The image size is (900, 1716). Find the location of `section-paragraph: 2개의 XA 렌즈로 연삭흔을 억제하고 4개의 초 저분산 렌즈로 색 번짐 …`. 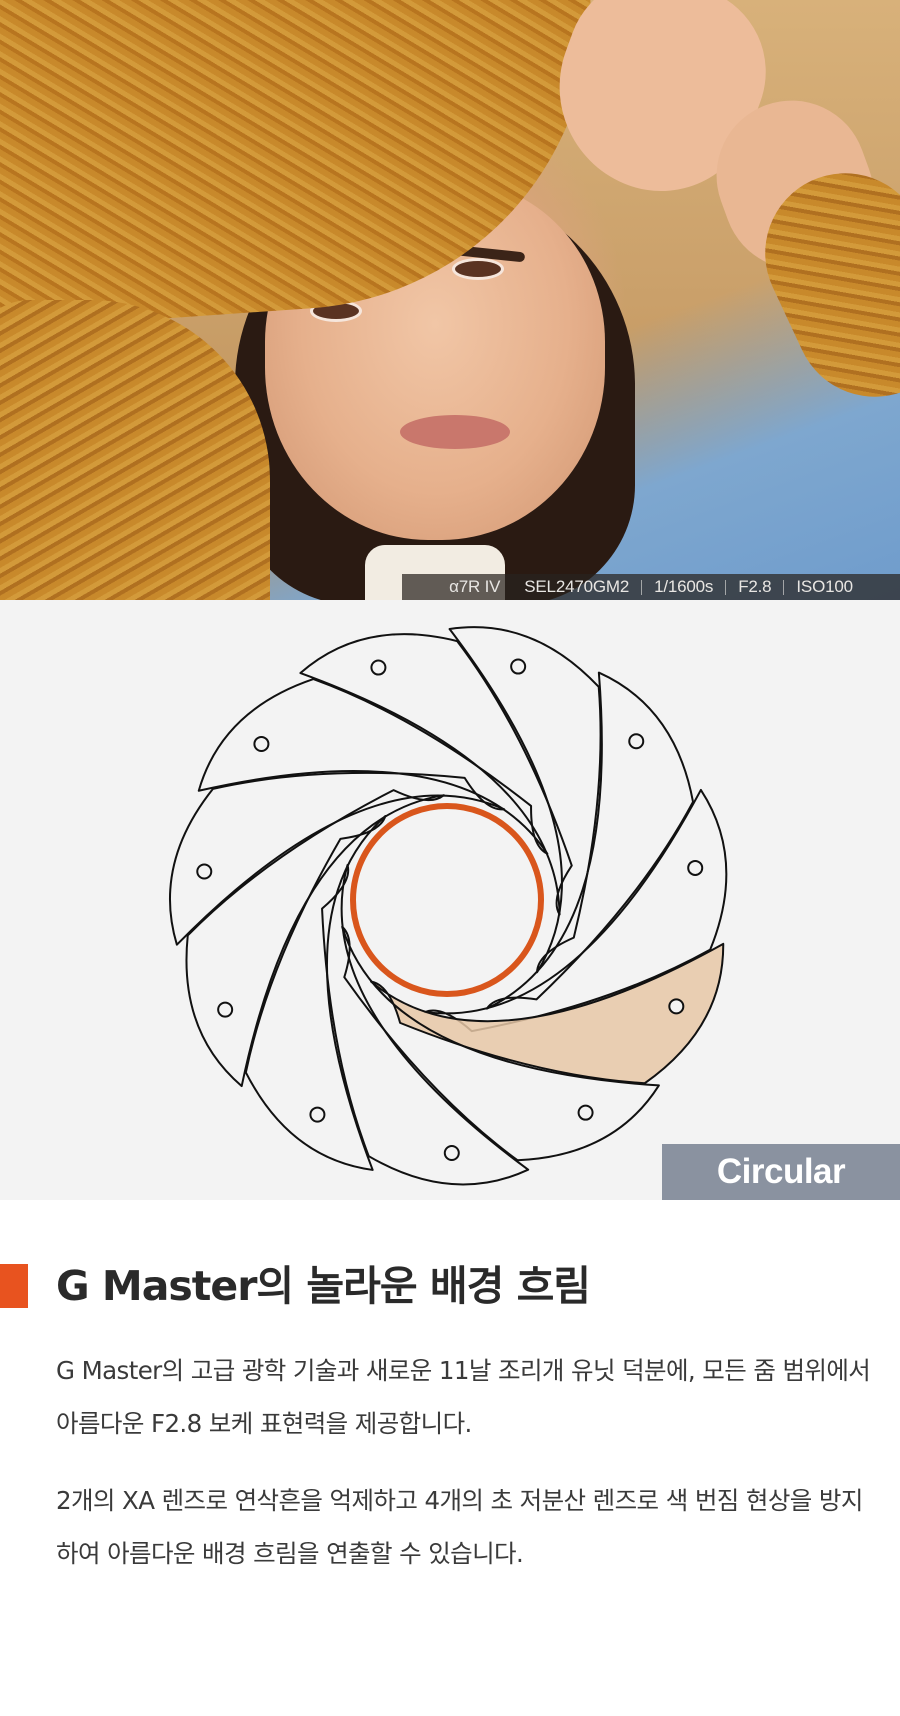

section-paragraph: 2개의 XA 렌즈로 연삭흔을 억제하고 4개의 초 저분산 렌즈로 색 번짐 … is located at coordinates (459, 1527).